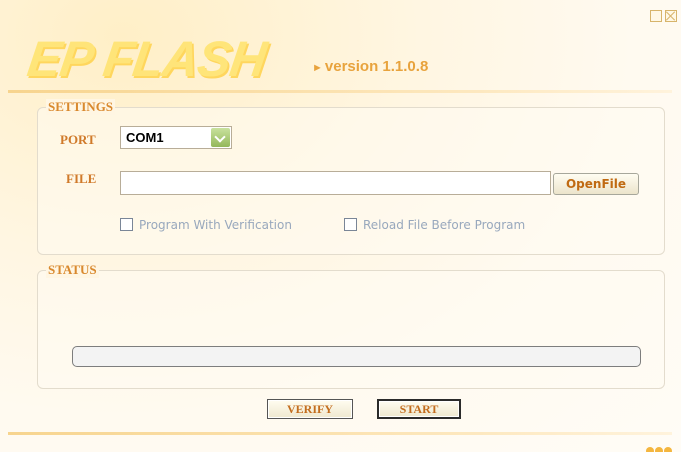 The width and height of the screenshot is (681, 452). What do you see at coordinates (444, 225) in the screenshot?
I see `reload-file-before-program-label: Reload File Before Program` at bounding box center [444, 225].